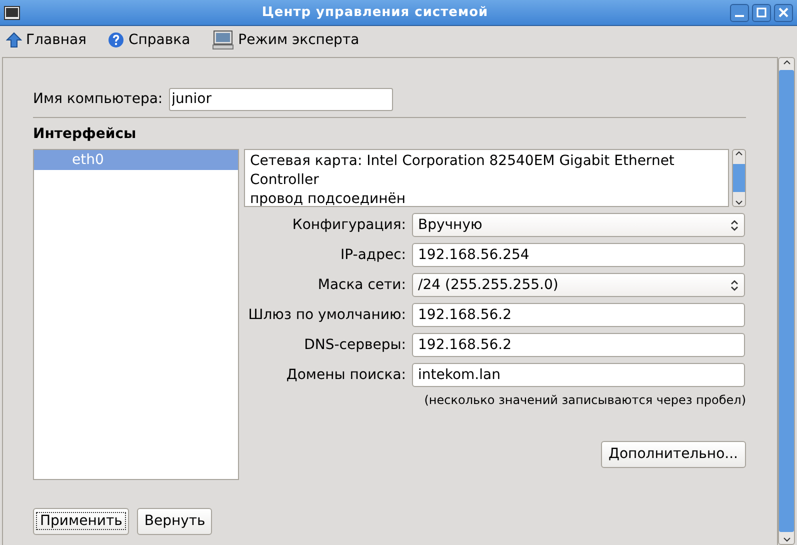 The height and width of the screenshot is (545, 797). I want to click on field-label: Маска сети:, so click(361, 285).